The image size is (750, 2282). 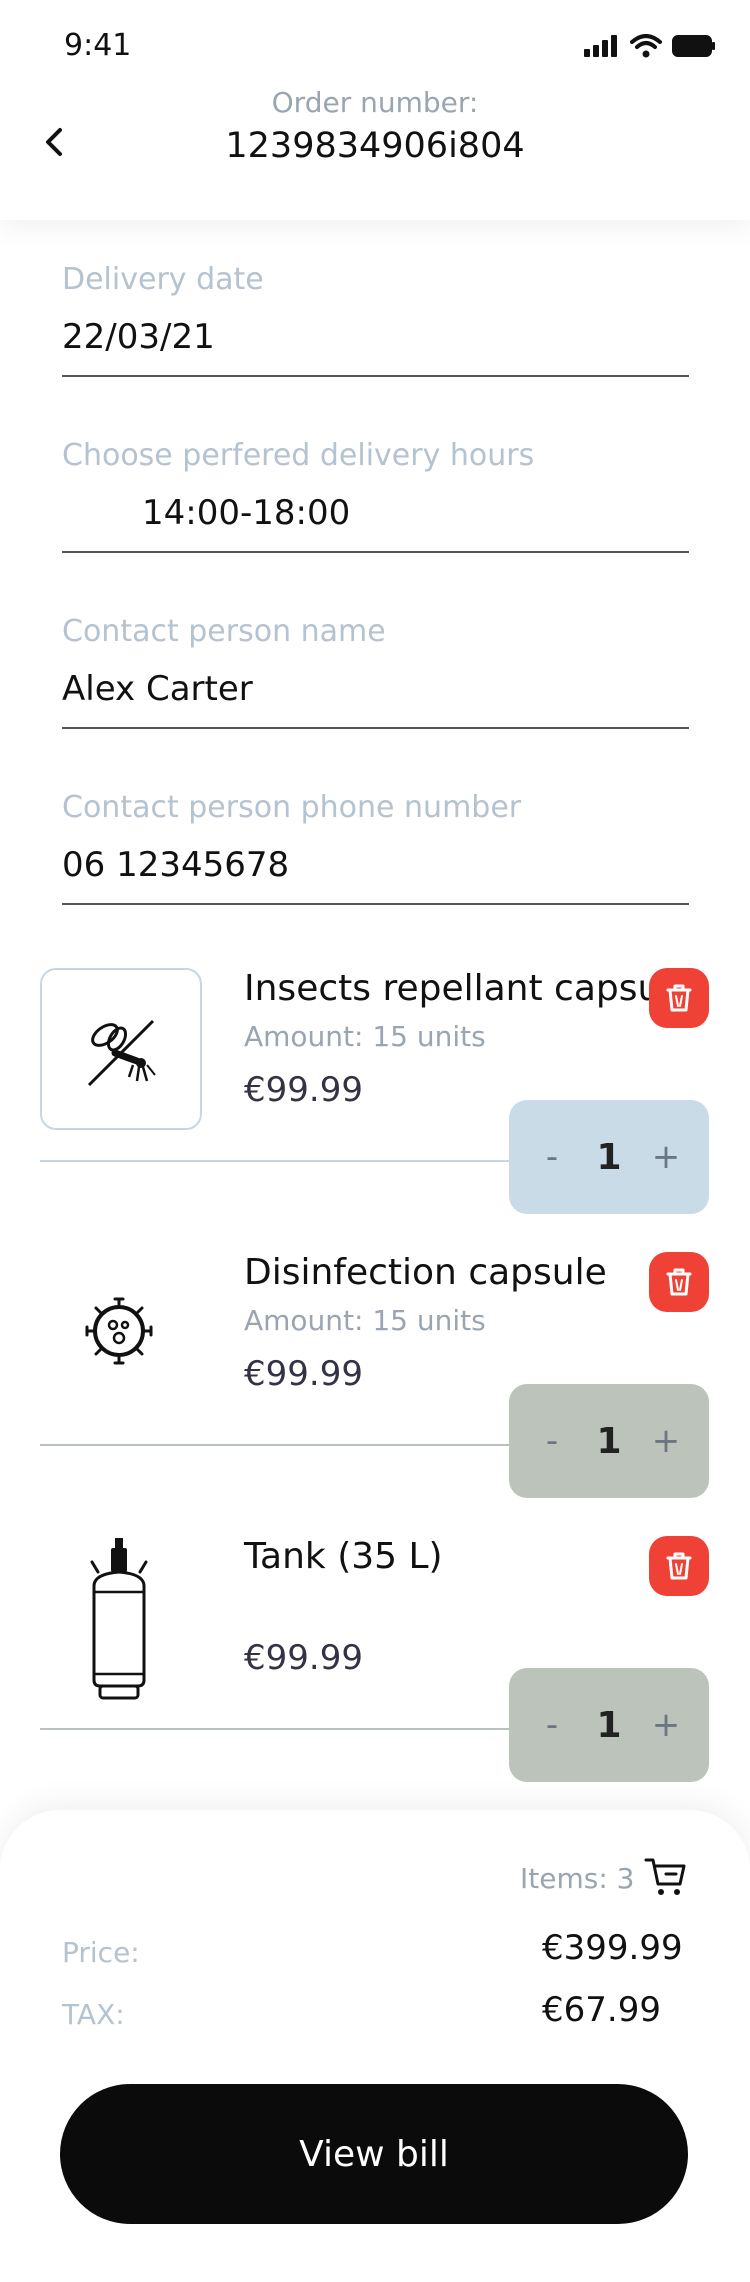 I want to click on order-number-label: Order number:, so click(x=375, y=102).